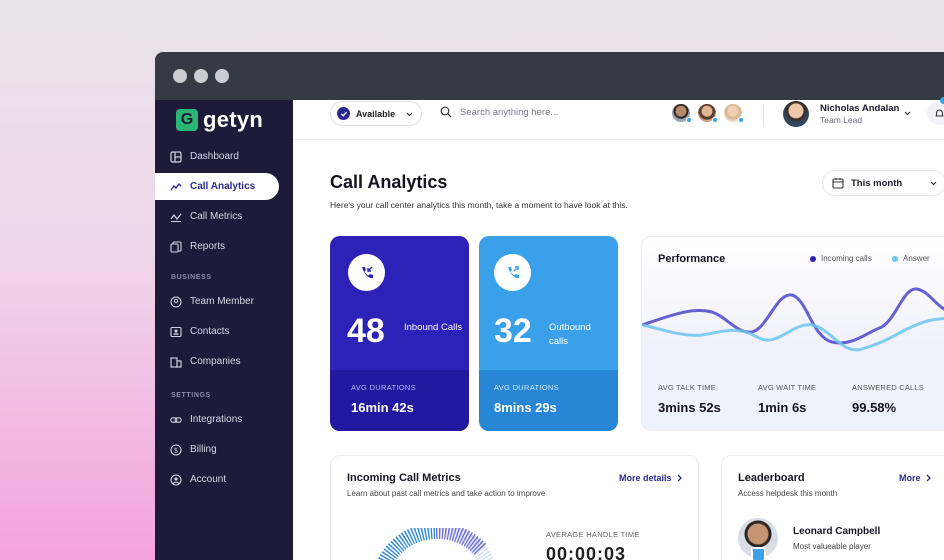 The height and width of the screenshot is (560, 944). Describe the element at coordinates (763, 115) in the screenshot. I see `divider` at that location.